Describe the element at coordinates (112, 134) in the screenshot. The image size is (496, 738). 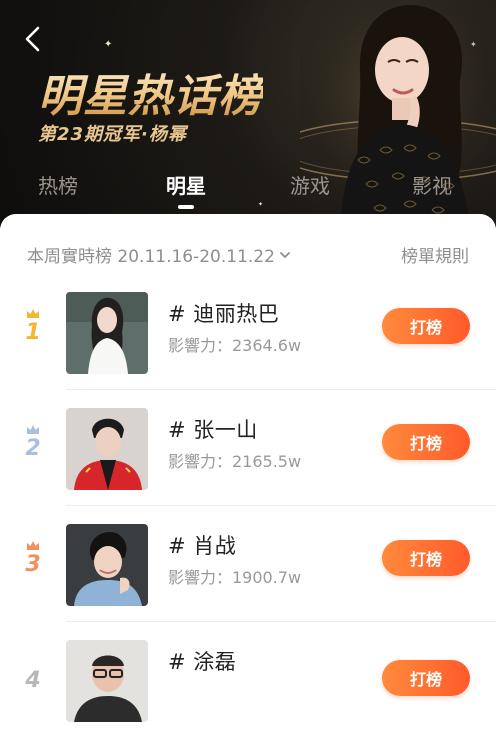
I see `champion-subtitle: 第23期冠军·杨幂` at that location.